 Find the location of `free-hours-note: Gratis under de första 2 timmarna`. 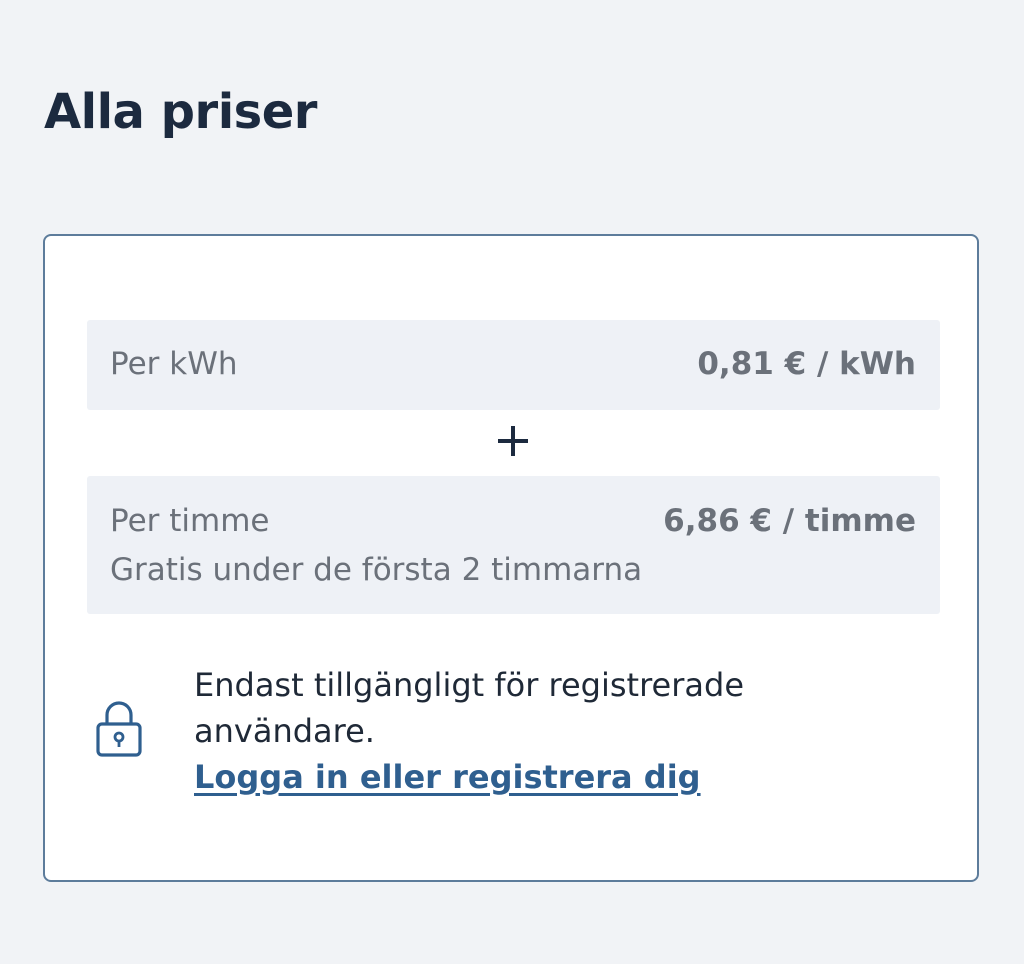

free-hours-note: Gratis under de första 2 timmarna is located at coordinates (376, 570).